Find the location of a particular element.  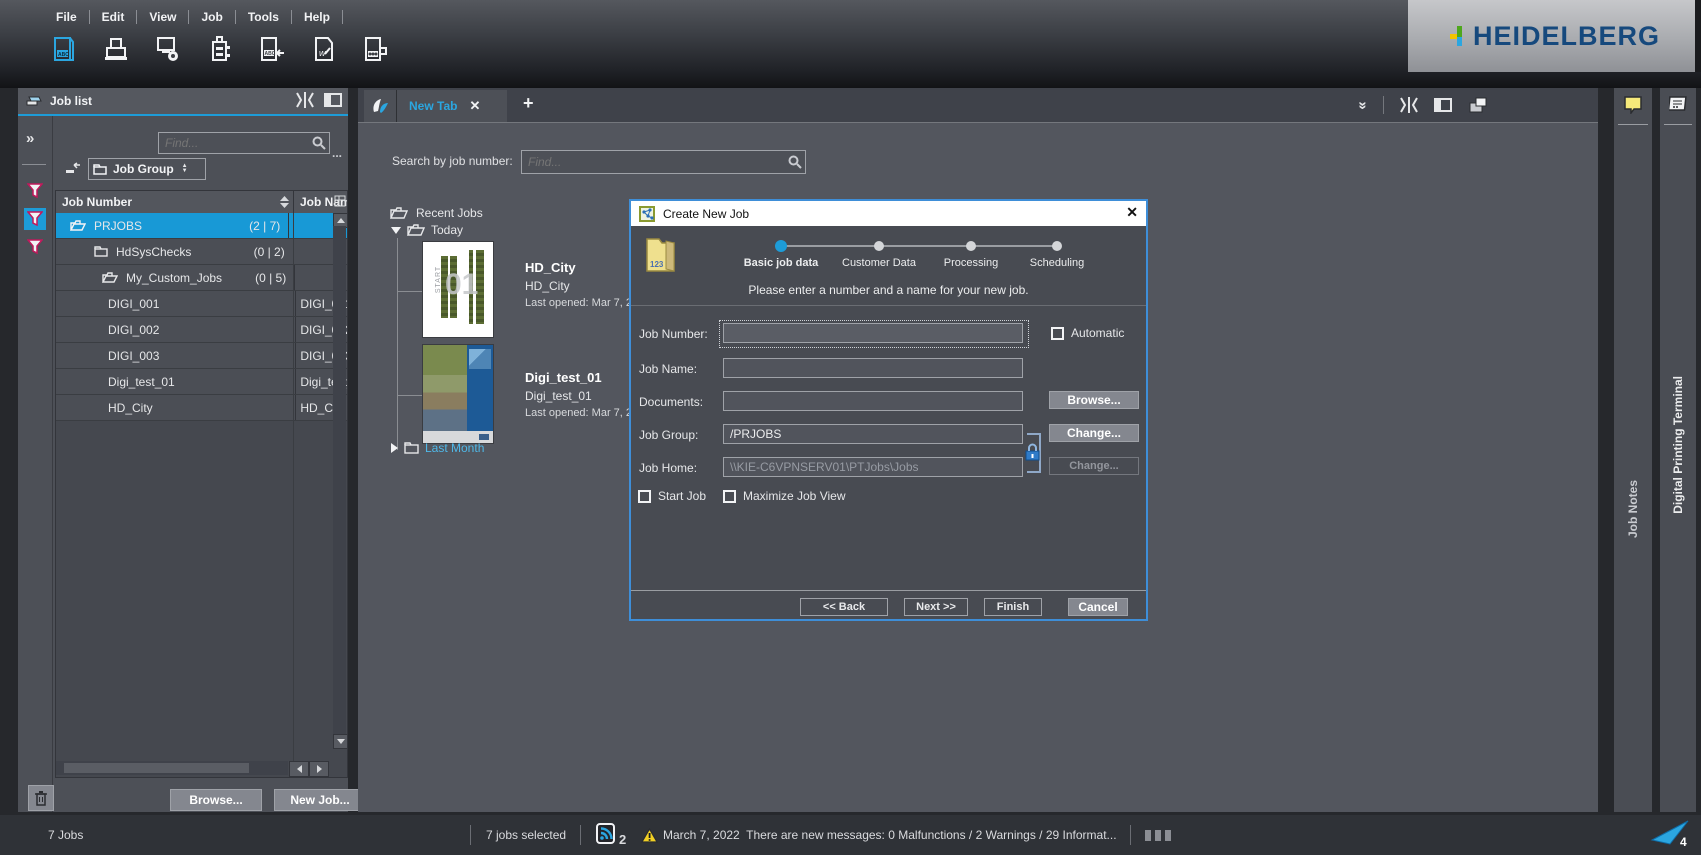

horizontal-scrollbar is located at coordinates (172, 768).